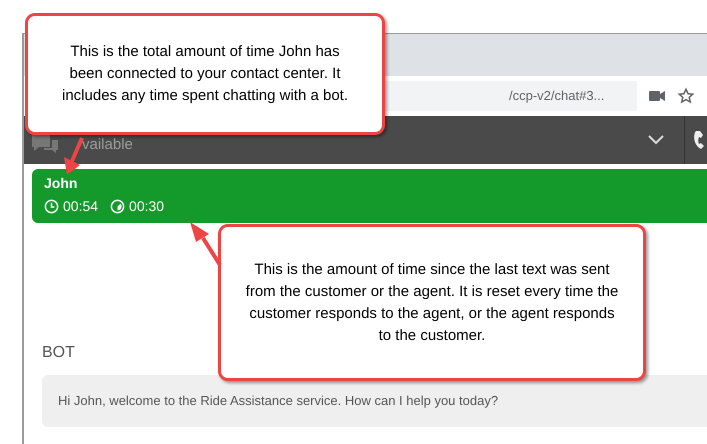  I want to click on last-text-time: 00:30, so click(146, 206).